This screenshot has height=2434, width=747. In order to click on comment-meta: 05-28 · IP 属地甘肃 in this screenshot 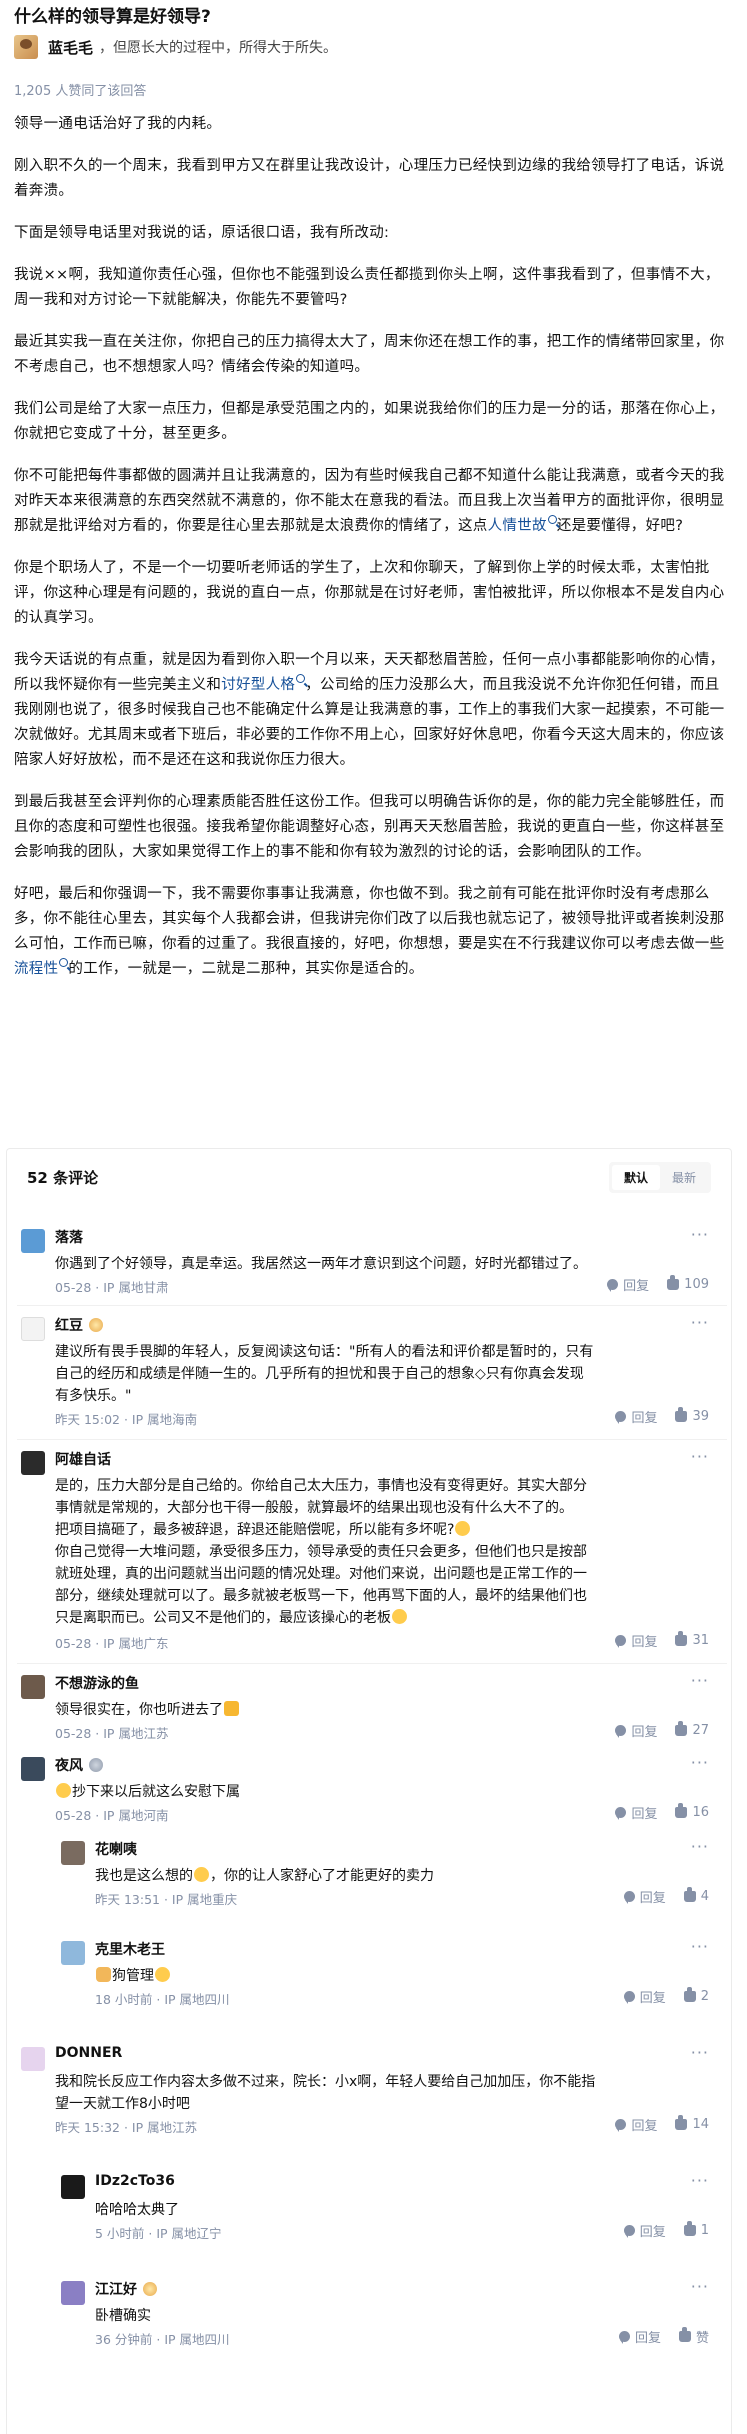, I will do `click(112, 1287)`.